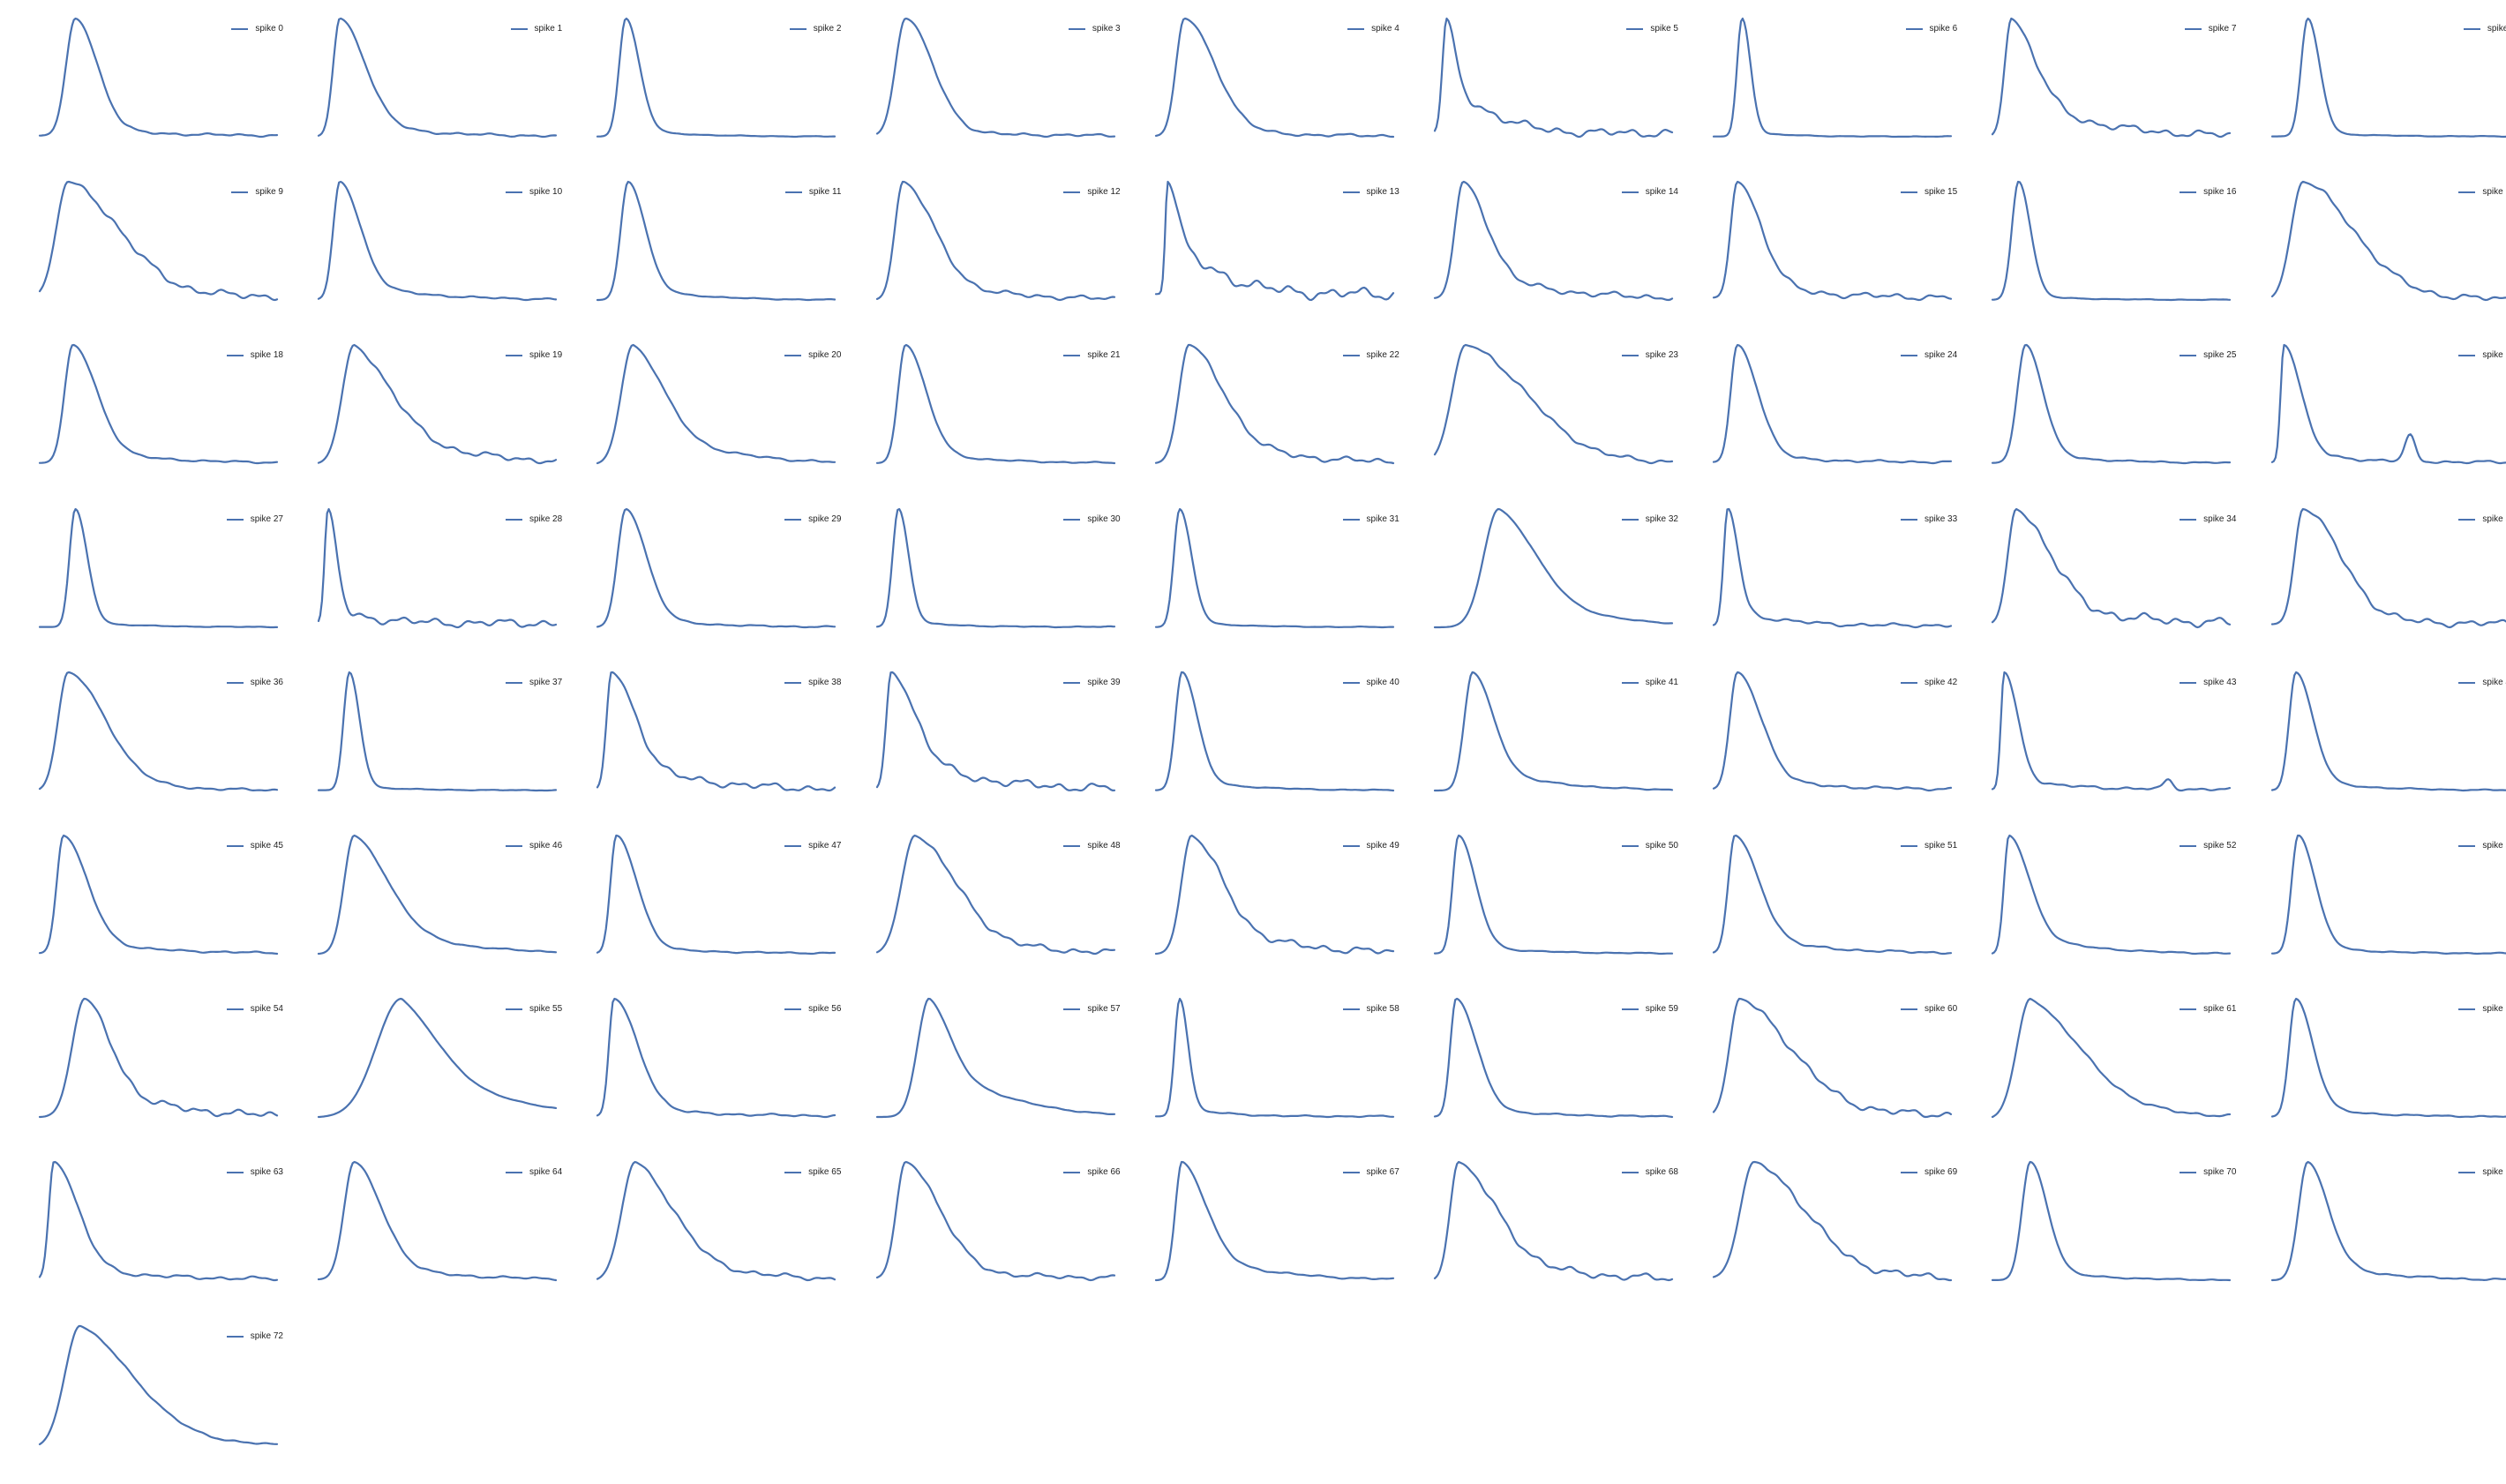 This screenshot has height=1484, width=2506. I want to click on spike-panel: spike 45, so click(166, 912).